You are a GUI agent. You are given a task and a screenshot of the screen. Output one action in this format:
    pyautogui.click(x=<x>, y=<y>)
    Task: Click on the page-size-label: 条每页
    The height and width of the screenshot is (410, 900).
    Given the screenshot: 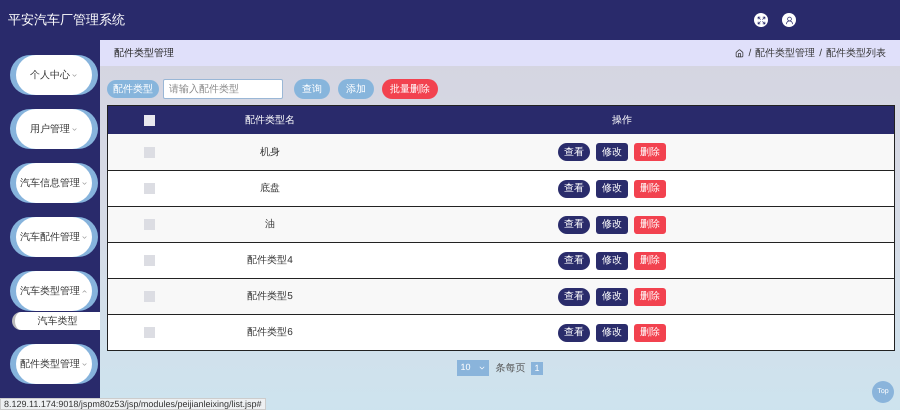 What is the action you would take?
    pyautogui.click(x=510, y=369)
    